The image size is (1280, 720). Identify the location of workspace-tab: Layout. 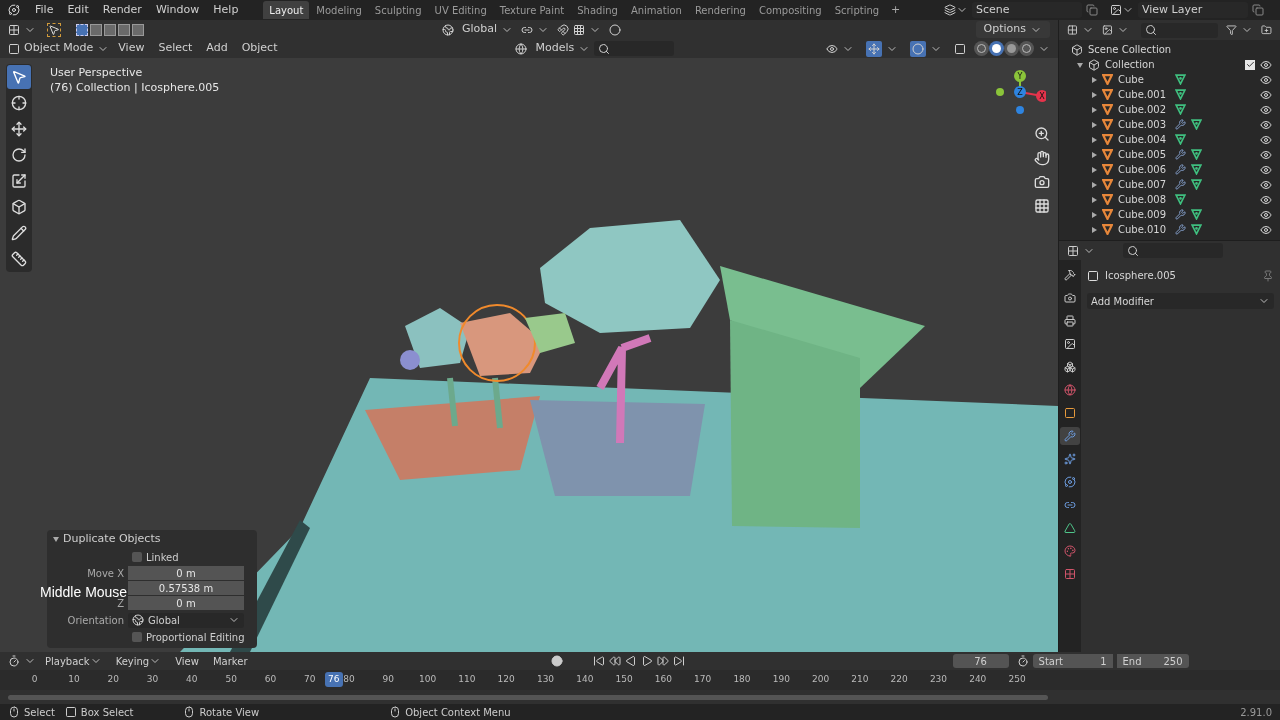
(286, 10).